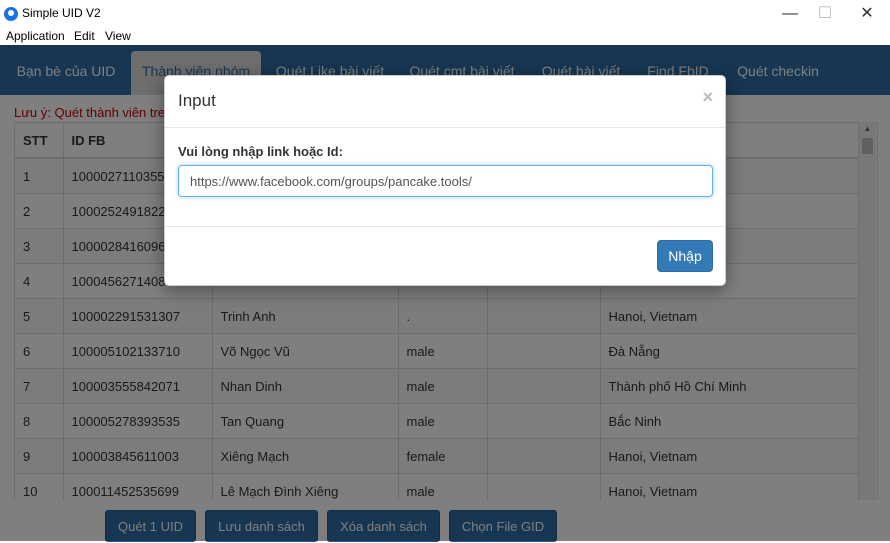 This screenshot has height=543, width=890. Describe the element at coordinates (445, 14) in the screenshot. I see `title-bar: Simple UID V2 — ☐ ✕` at that location.